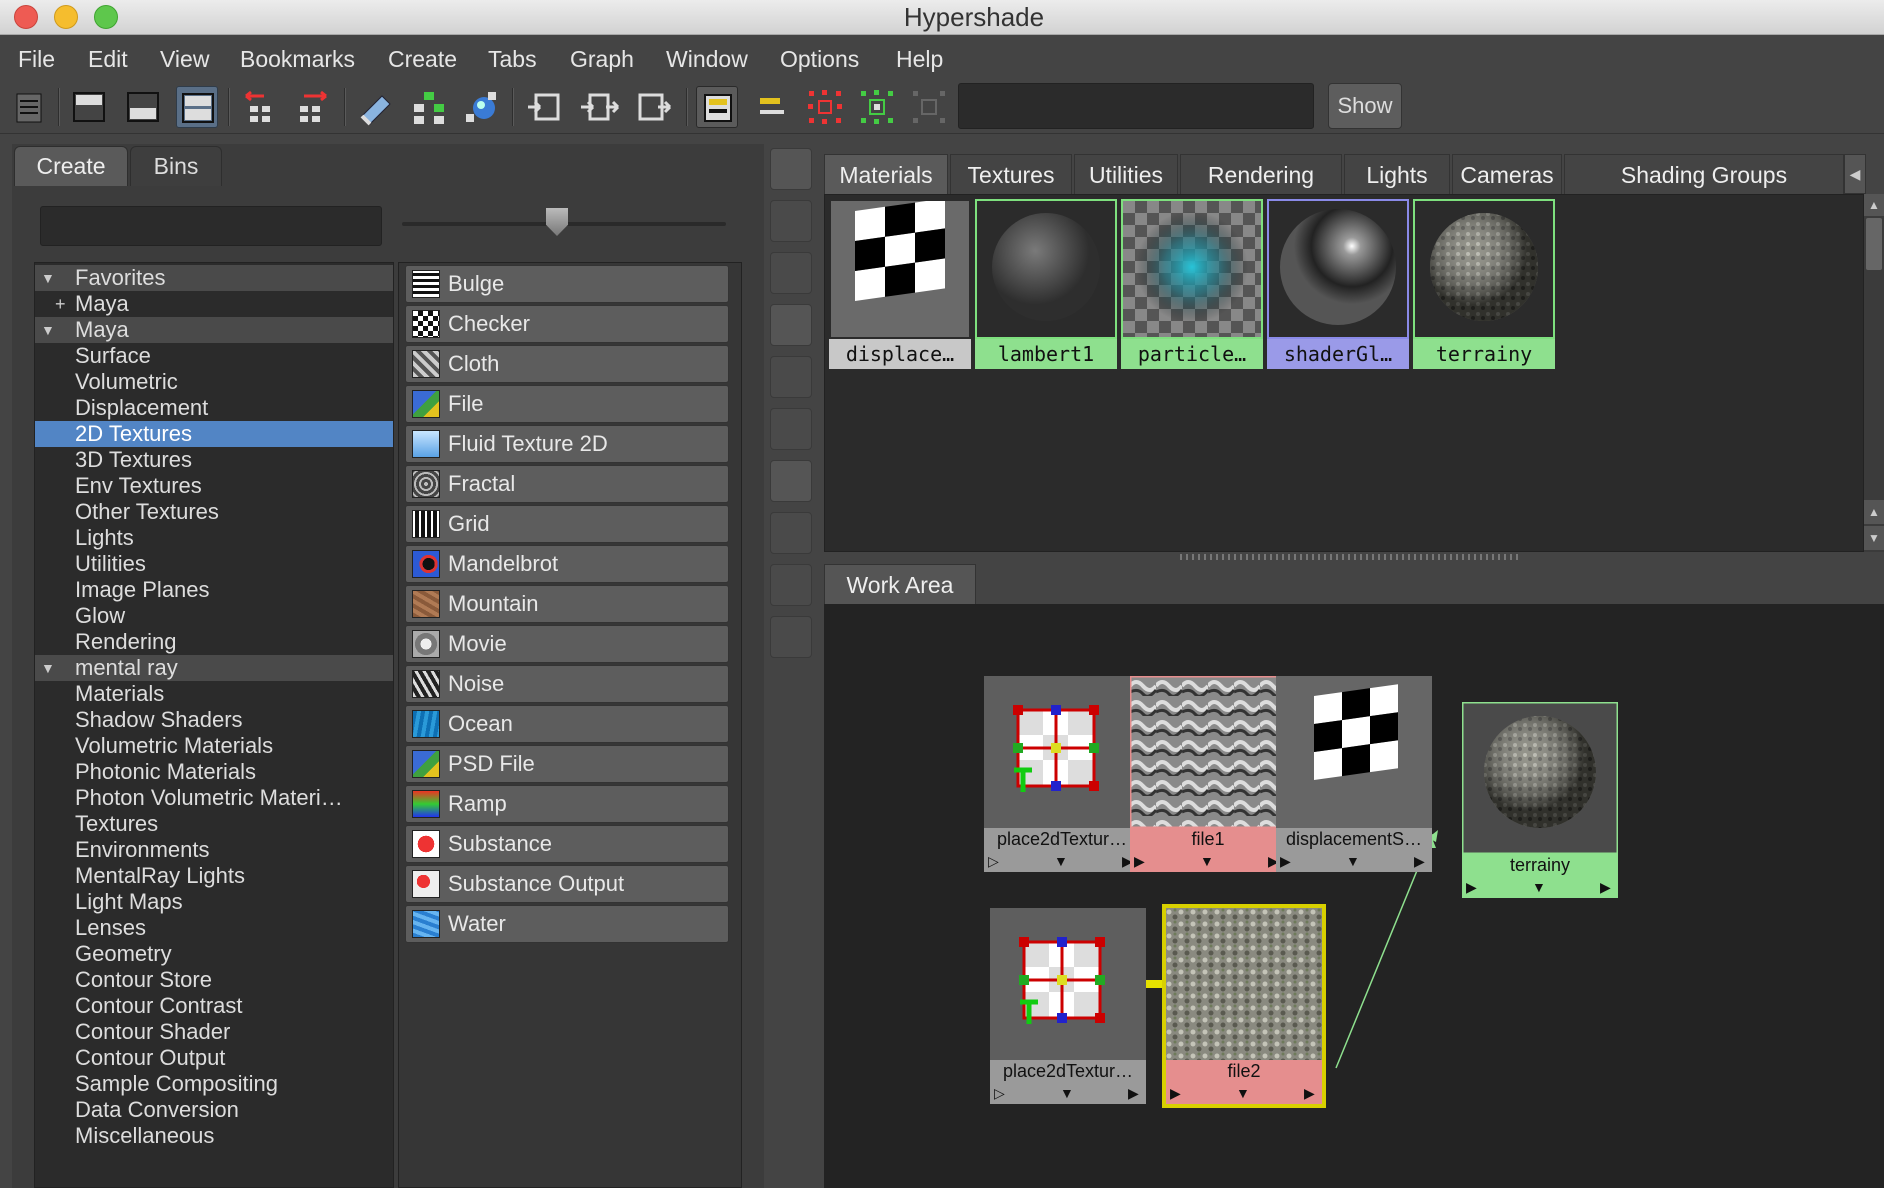 Image resolution: width=1884 pixels, height=1188 pixels. What do you see at coordinates (791, 481) in the screenshot?
I see `sort-by-name-icon` at bounding box center [791, 481].